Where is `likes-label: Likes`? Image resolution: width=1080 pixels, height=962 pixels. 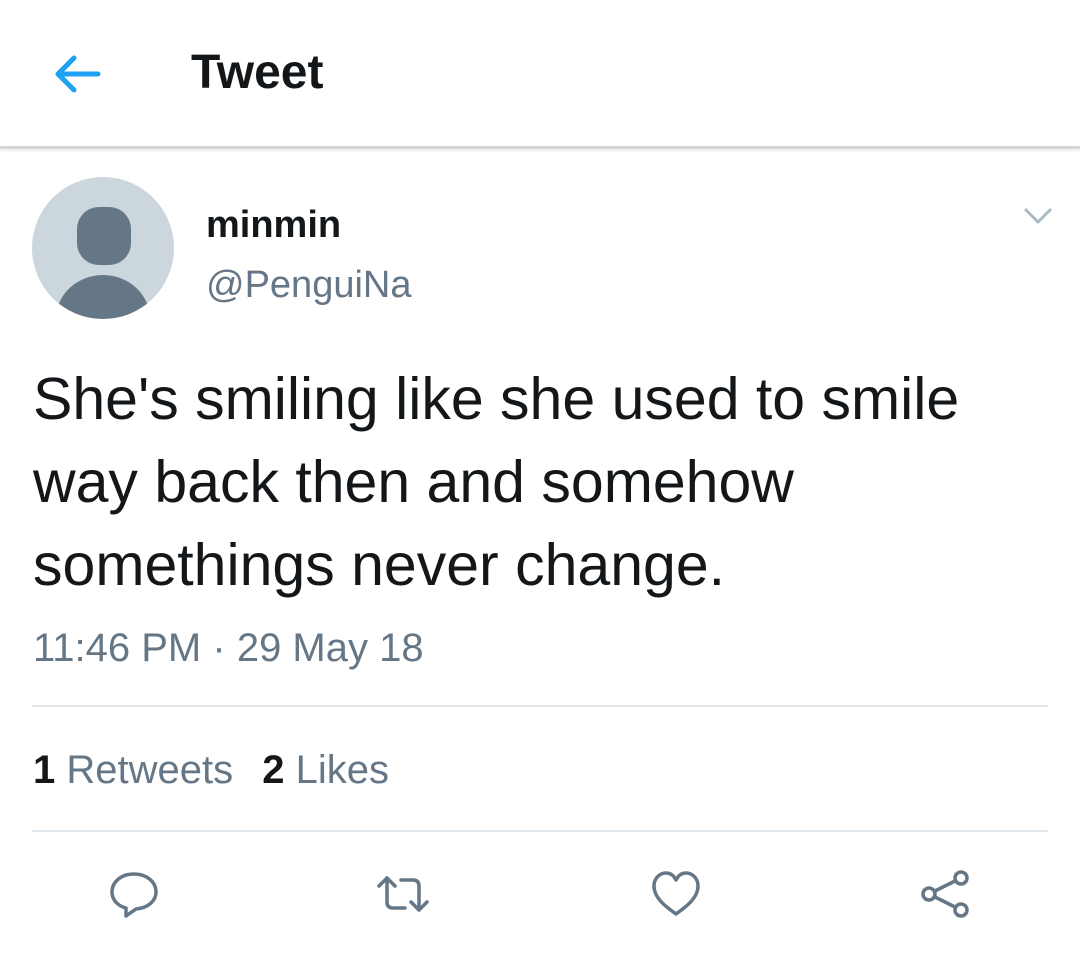 likes-label: Likes is located at coordinates (342, 770).